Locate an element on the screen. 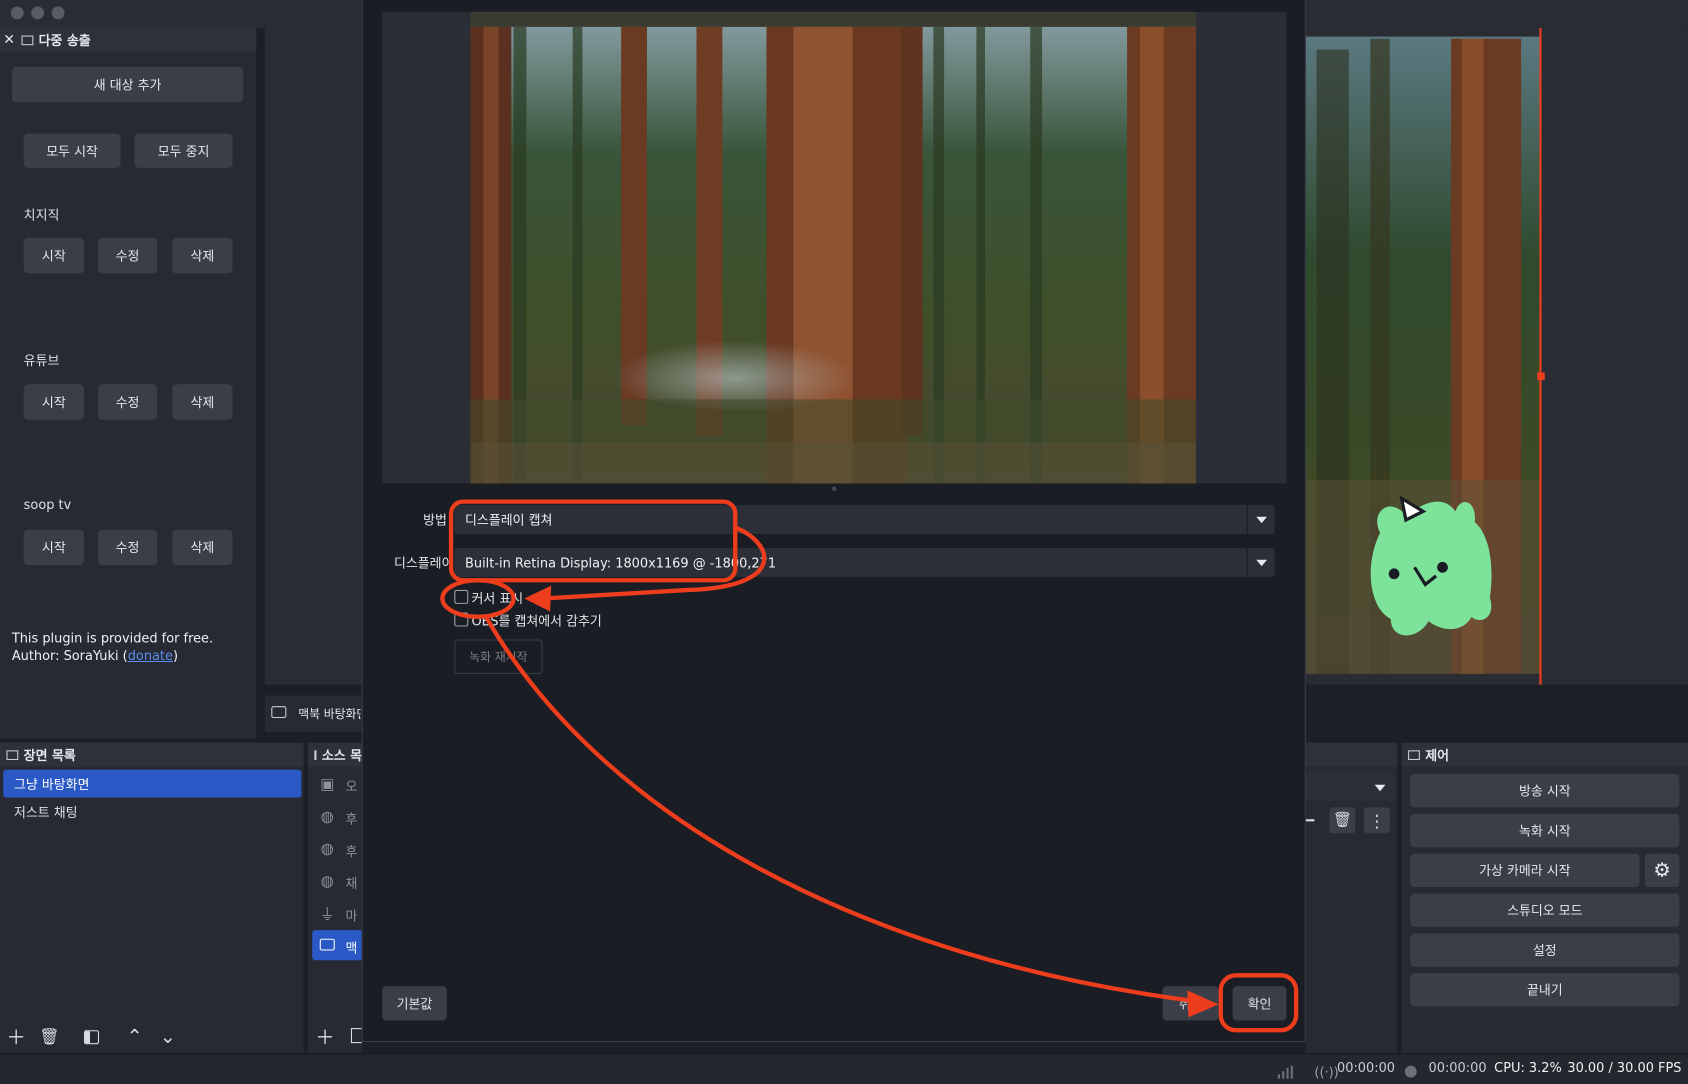 The height and width of the screenshot is (1084, 1688). selected-source-label: 맥북 바탕화면 is located at coordinates (329, 714).